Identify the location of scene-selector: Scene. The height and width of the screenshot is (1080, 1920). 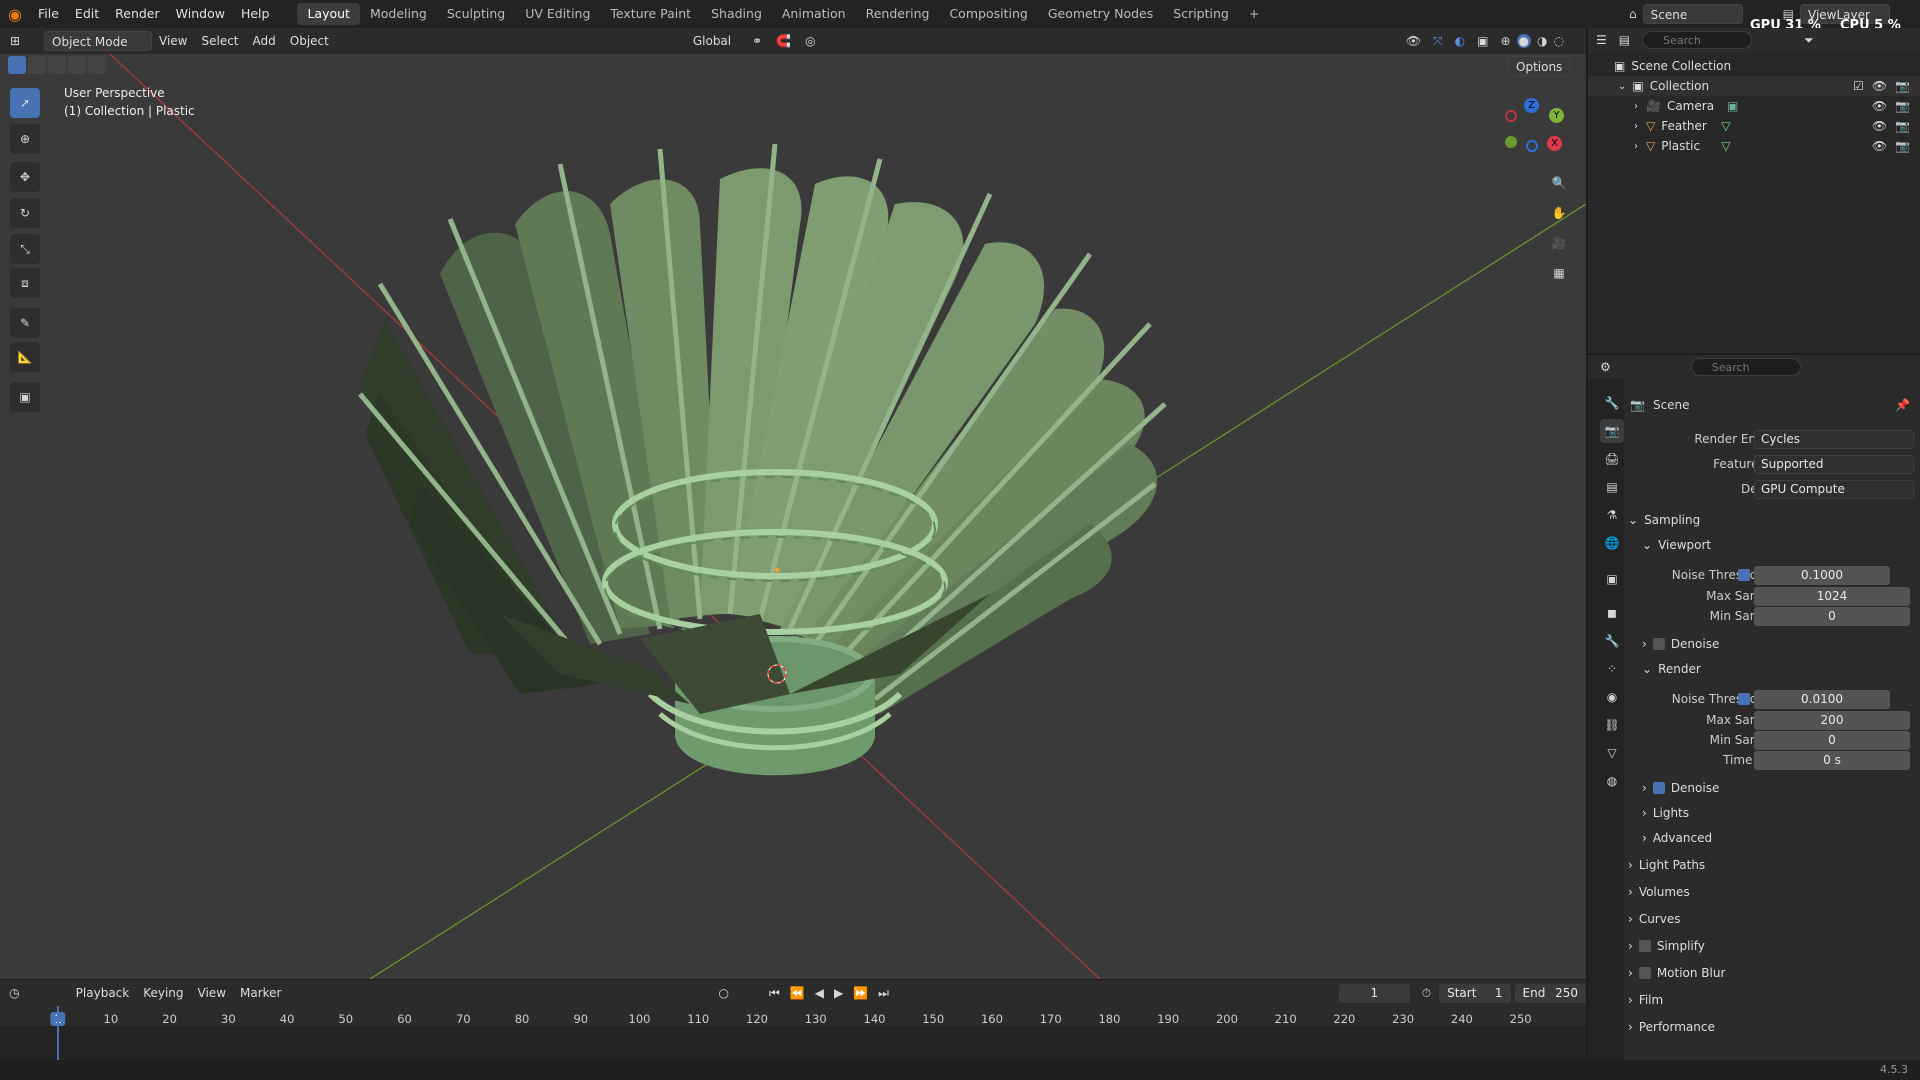
(1692, 14).